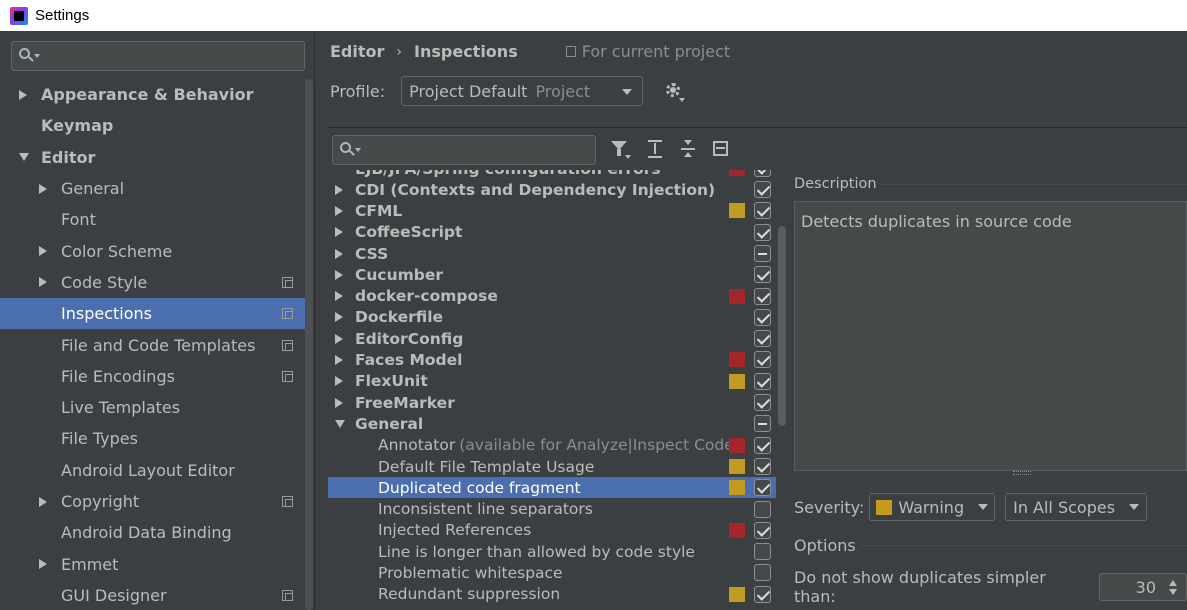 This screenshot has width=1187, height=610. What do you see at coordinates (1143, 587) in the screenshot?
I see `duplicate-threshold-spinner: 30` at bounding box center [1143, 587].